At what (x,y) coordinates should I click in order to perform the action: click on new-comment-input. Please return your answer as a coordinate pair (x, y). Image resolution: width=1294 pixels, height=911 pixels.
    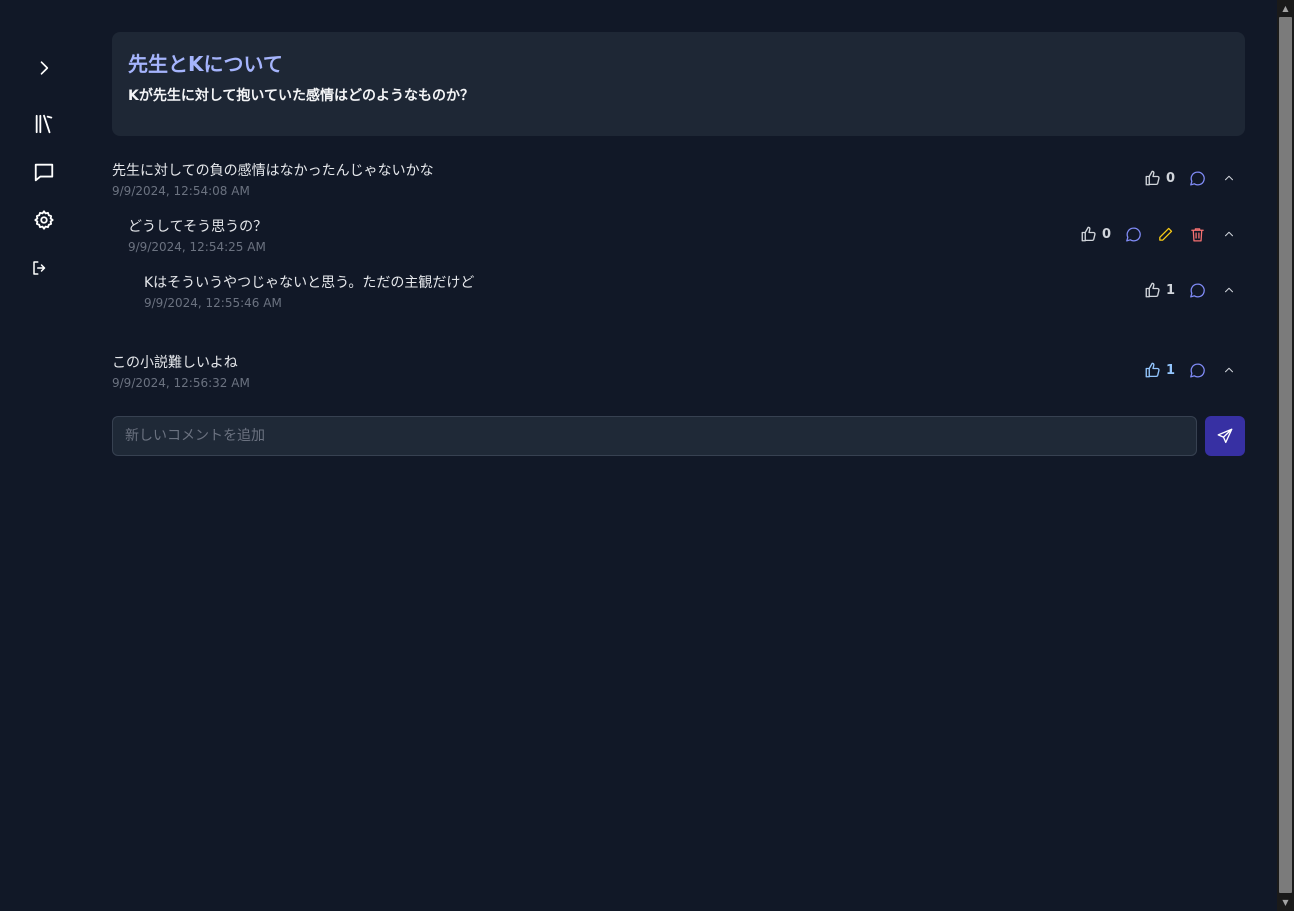
    Looking at the image, I should click on (654, 436).